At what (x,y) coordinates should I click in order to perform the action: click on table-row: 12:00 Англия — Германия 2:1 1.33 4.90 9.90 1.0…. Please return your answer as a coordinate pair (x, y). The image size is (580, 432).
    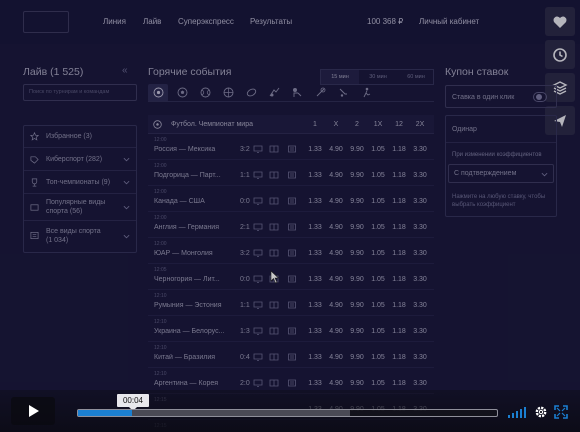
    Looking at the image, I should click on (291, 225).